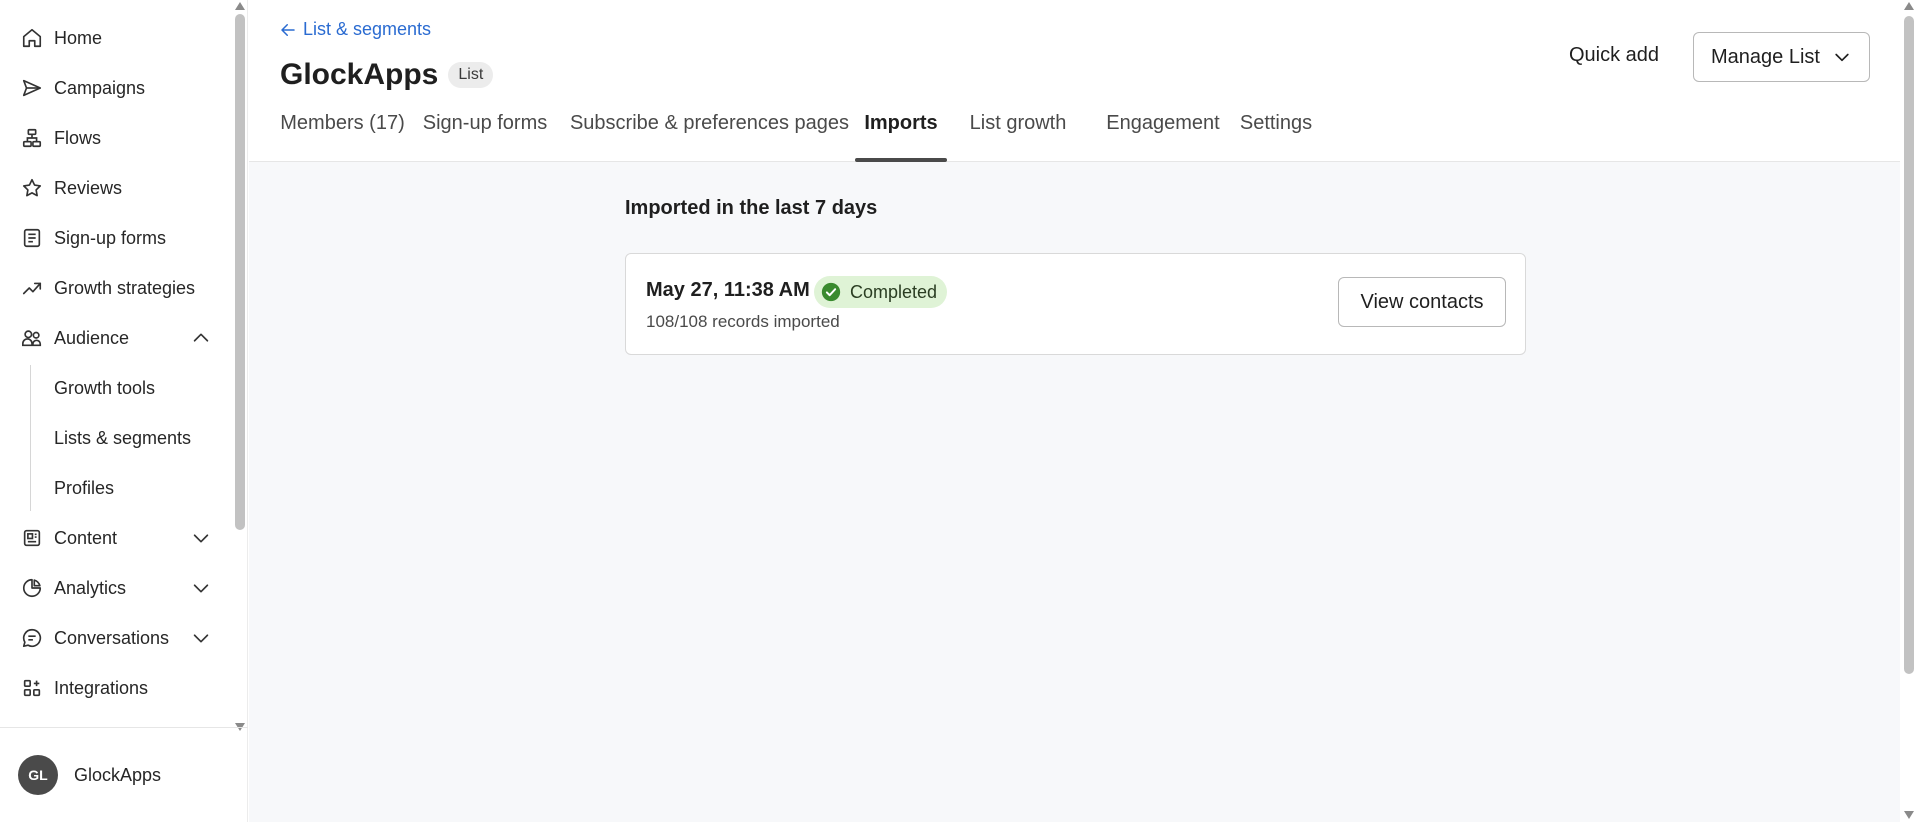 The width and height of the screenshot is (1918, 822). What do you see at coordinates (78, 37) in the screenshot?
I see `sidebar-item-label: Home` at bounding box center [78, 37].